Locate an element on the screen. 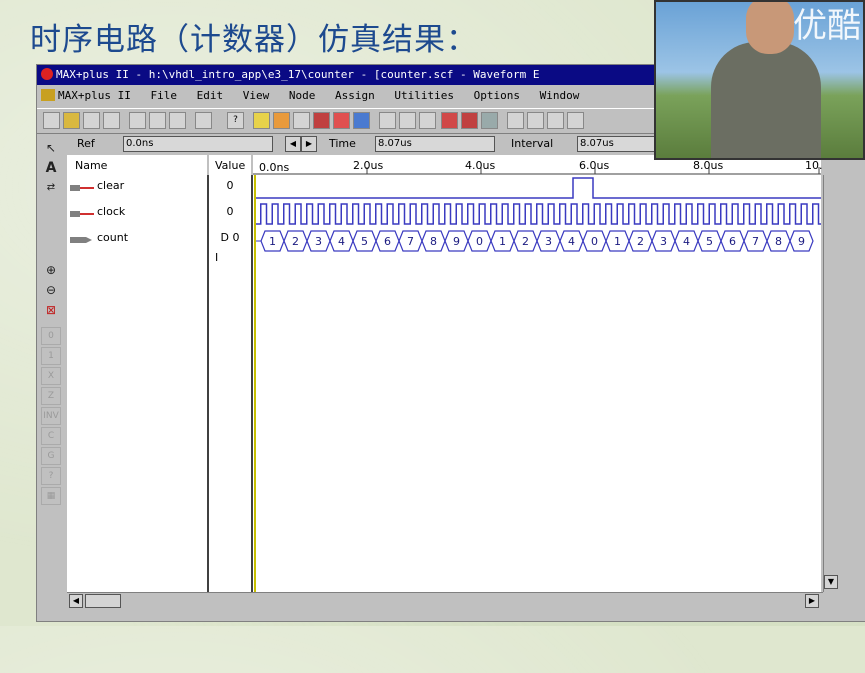 This screenshot has width=865, height=673. scroll-left-icon: ◀ is located at coordinates (76, 601).